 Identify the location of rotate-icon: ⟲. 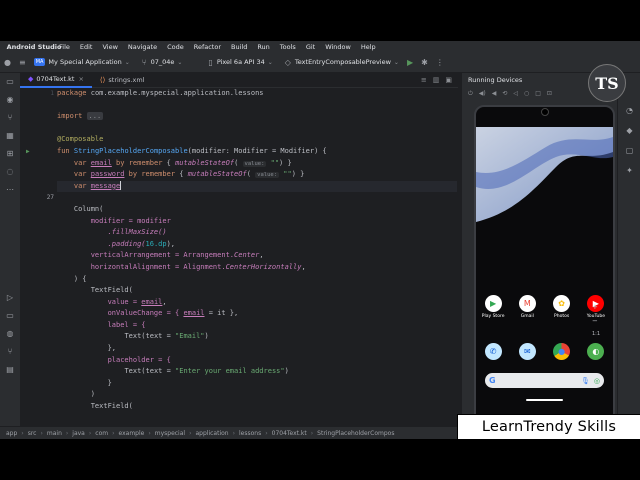
(504, 93).